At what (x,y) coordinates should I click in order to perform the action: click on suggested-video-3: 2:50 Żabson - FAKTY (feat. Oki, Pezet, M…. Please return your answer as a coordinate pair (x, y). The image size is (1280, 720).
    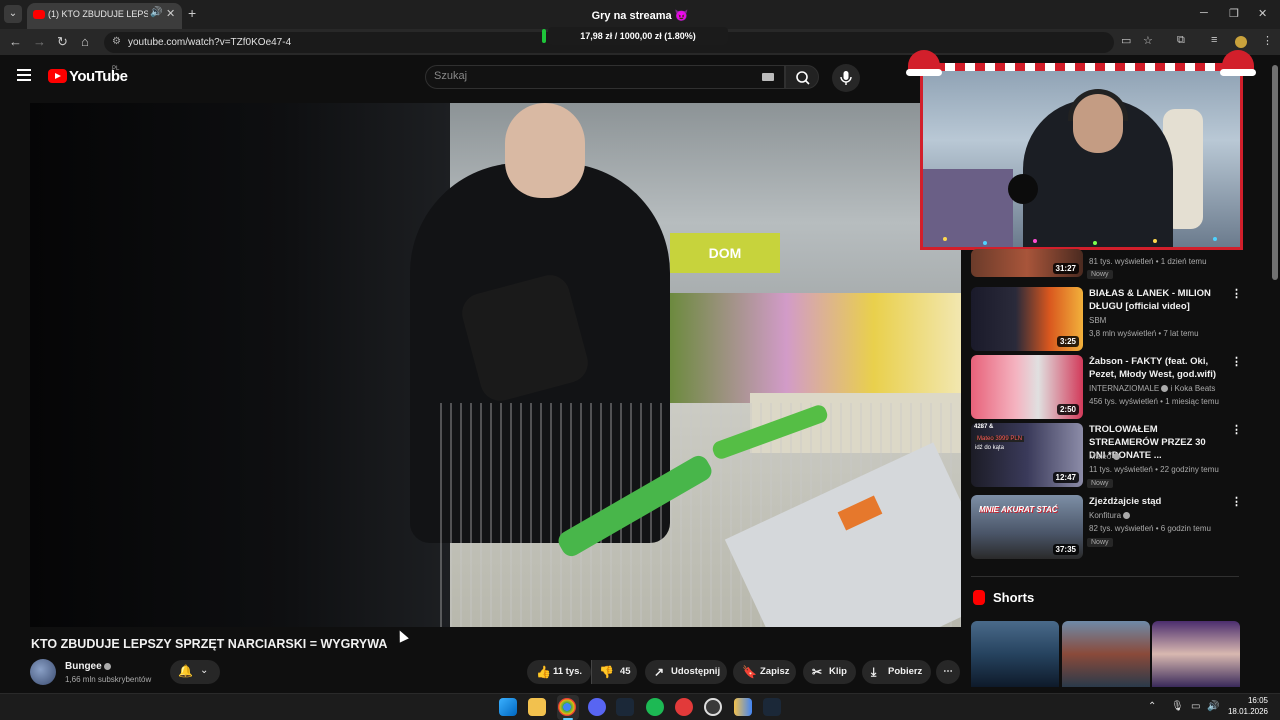
    Looking at the image, I should click on (1106, 388).